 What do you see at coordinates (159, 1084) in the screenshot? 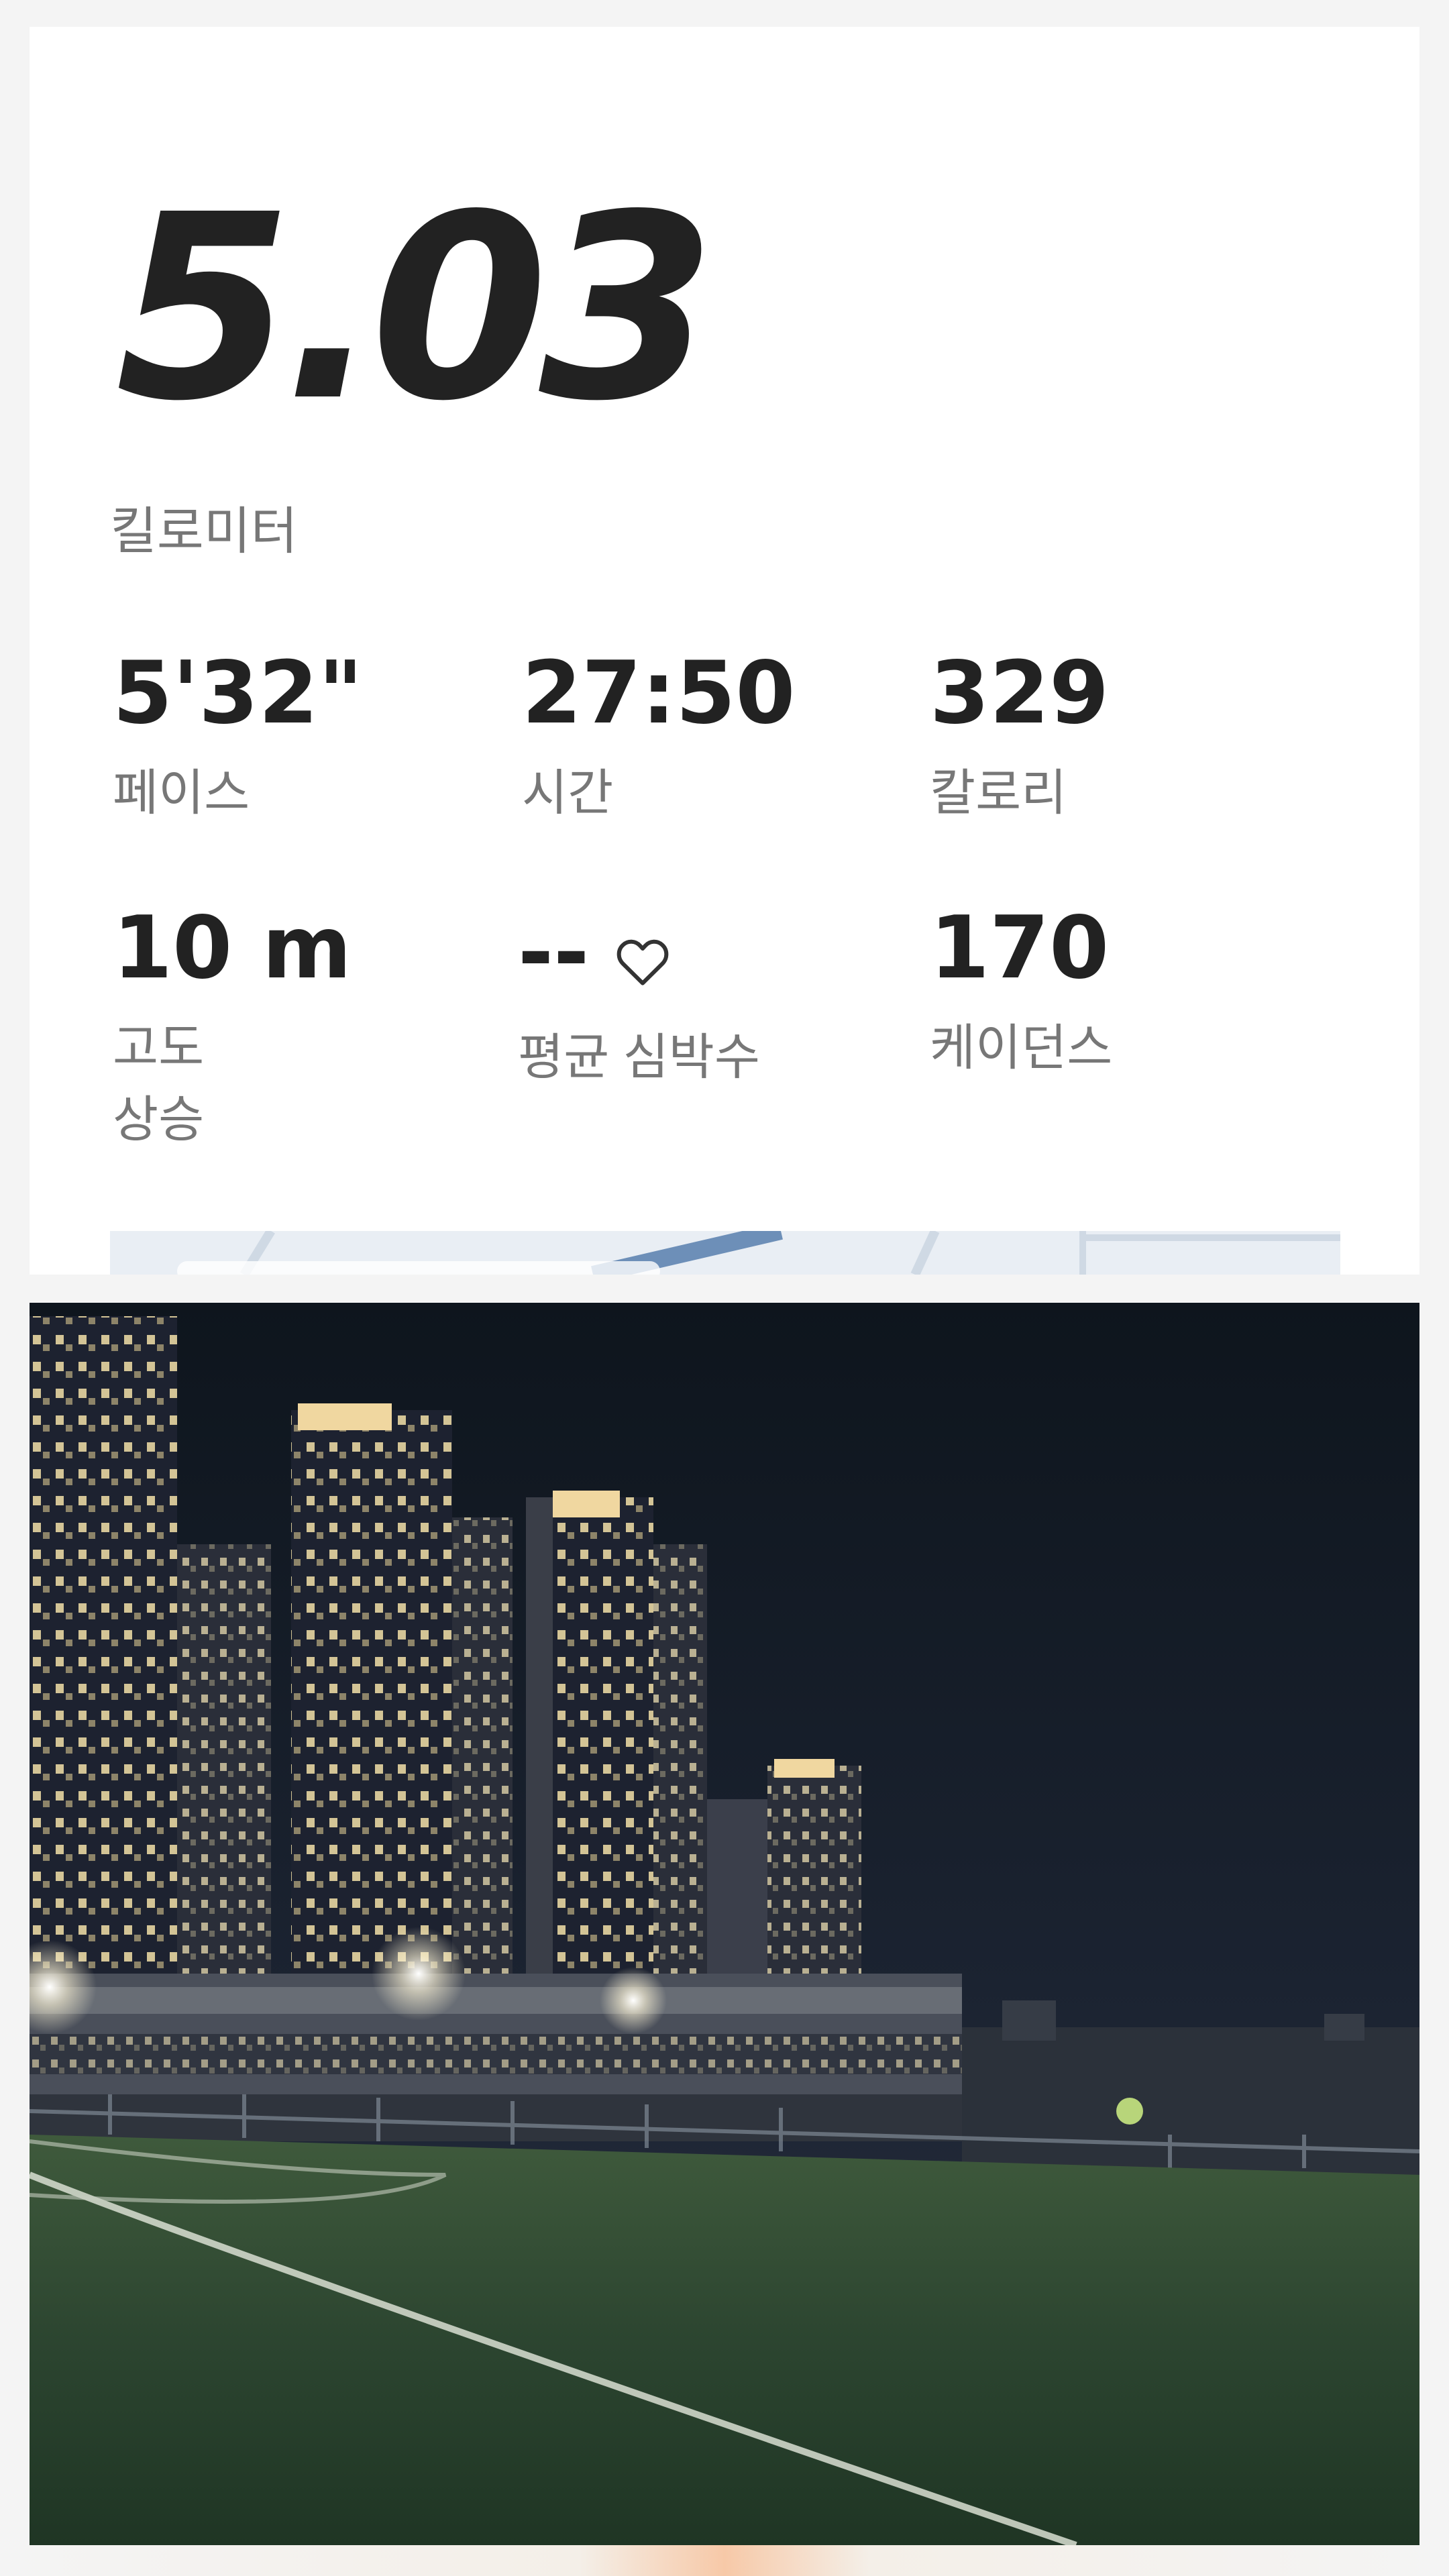
I see `elevation-label: 고도 상승` at bounding box center [159, 1084].